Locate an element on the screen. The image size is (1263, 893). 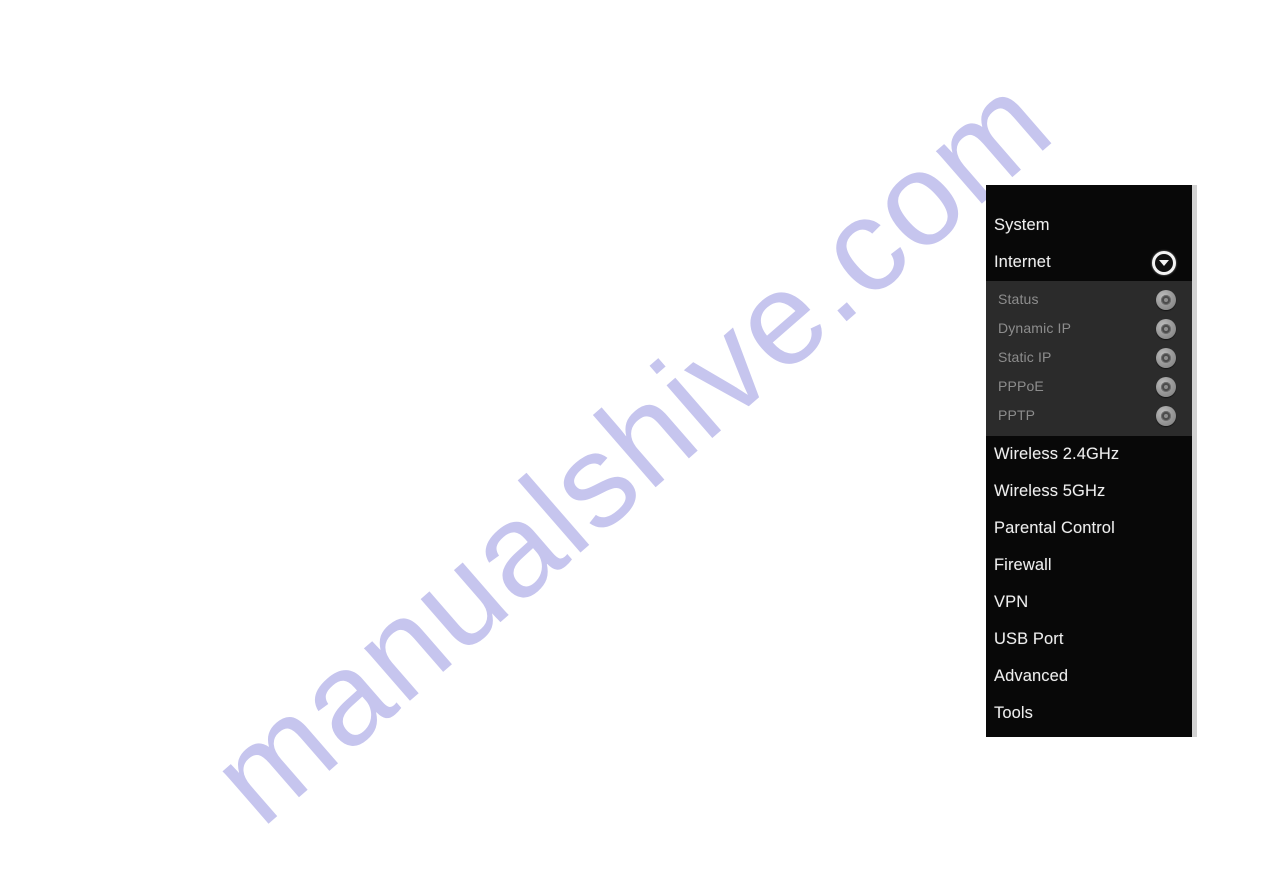
nav-item-label: System is located at coordinates (1022, 225).